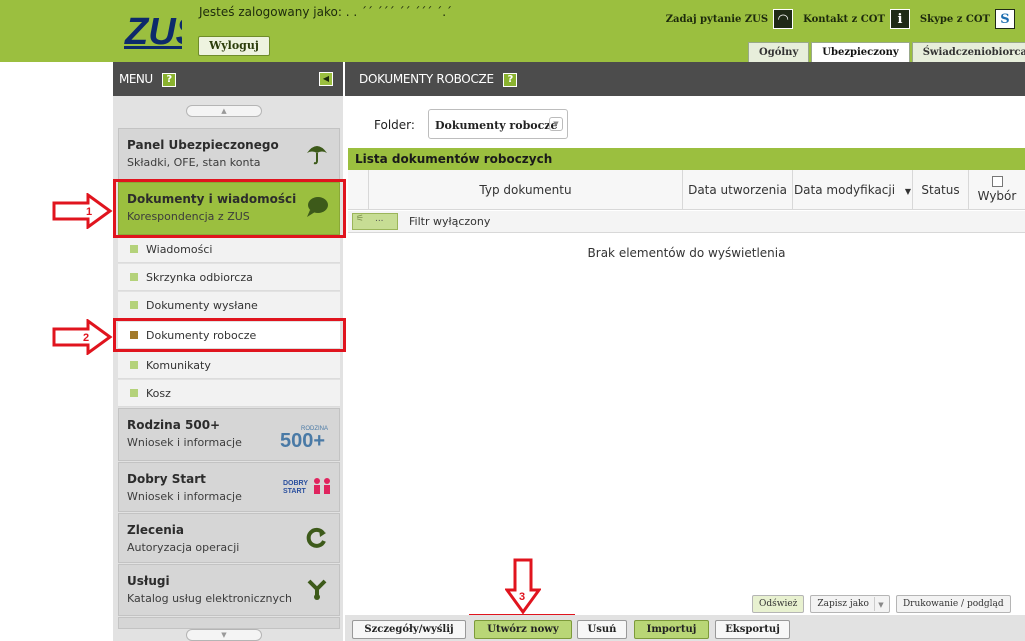 The width and height of the screenshot is (1025, 641). What do you see at coordinates (360, 219) in the screenshot?
I see `filter-icon: ⚟` at bounding box center [360, 219].